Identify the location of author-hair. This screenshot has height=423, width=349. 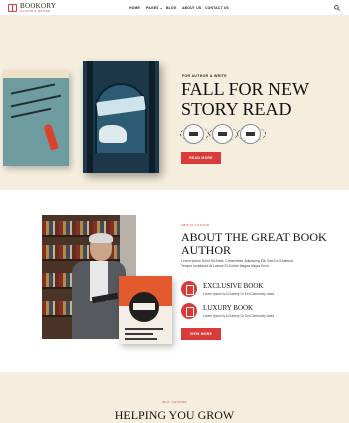
(101, 238).